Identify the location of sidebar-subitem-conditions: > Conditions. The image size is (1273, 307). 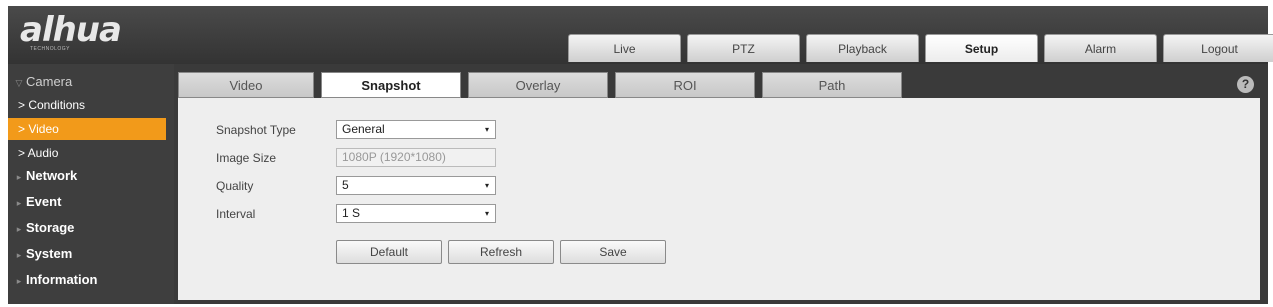
(91, 105).